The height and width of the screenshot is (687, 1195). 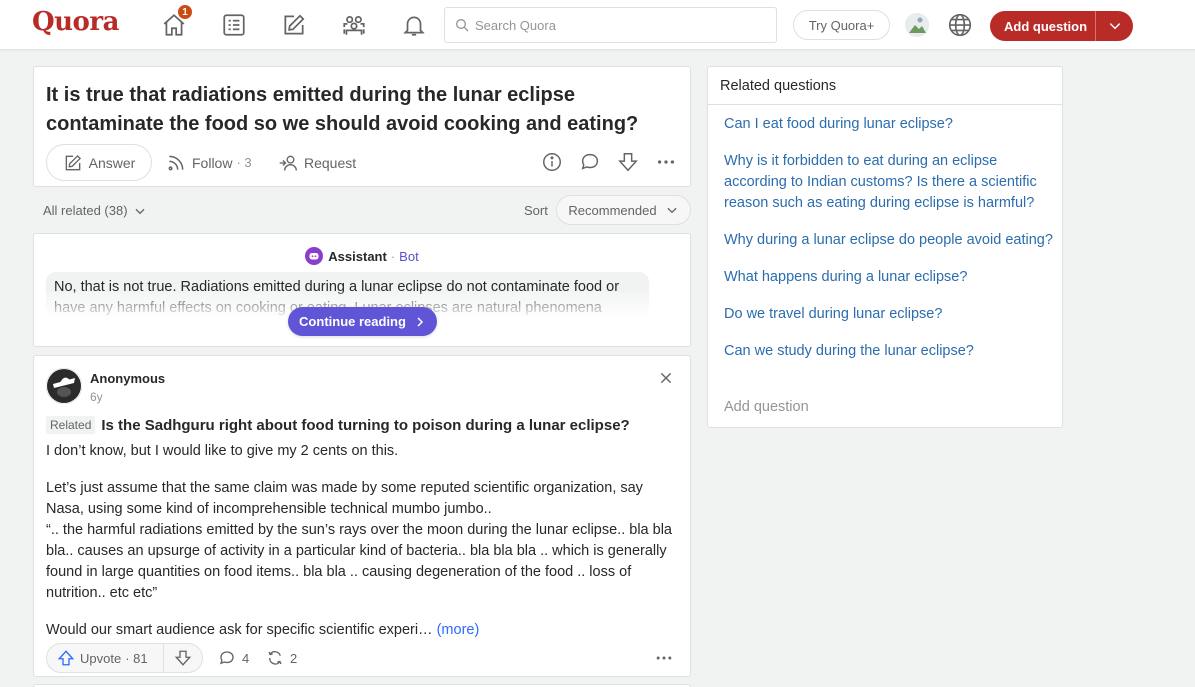 What do you see at coordinates (917, 25) in the screenshot?
I see `profile-avatar` at bounding box center [917, 25].